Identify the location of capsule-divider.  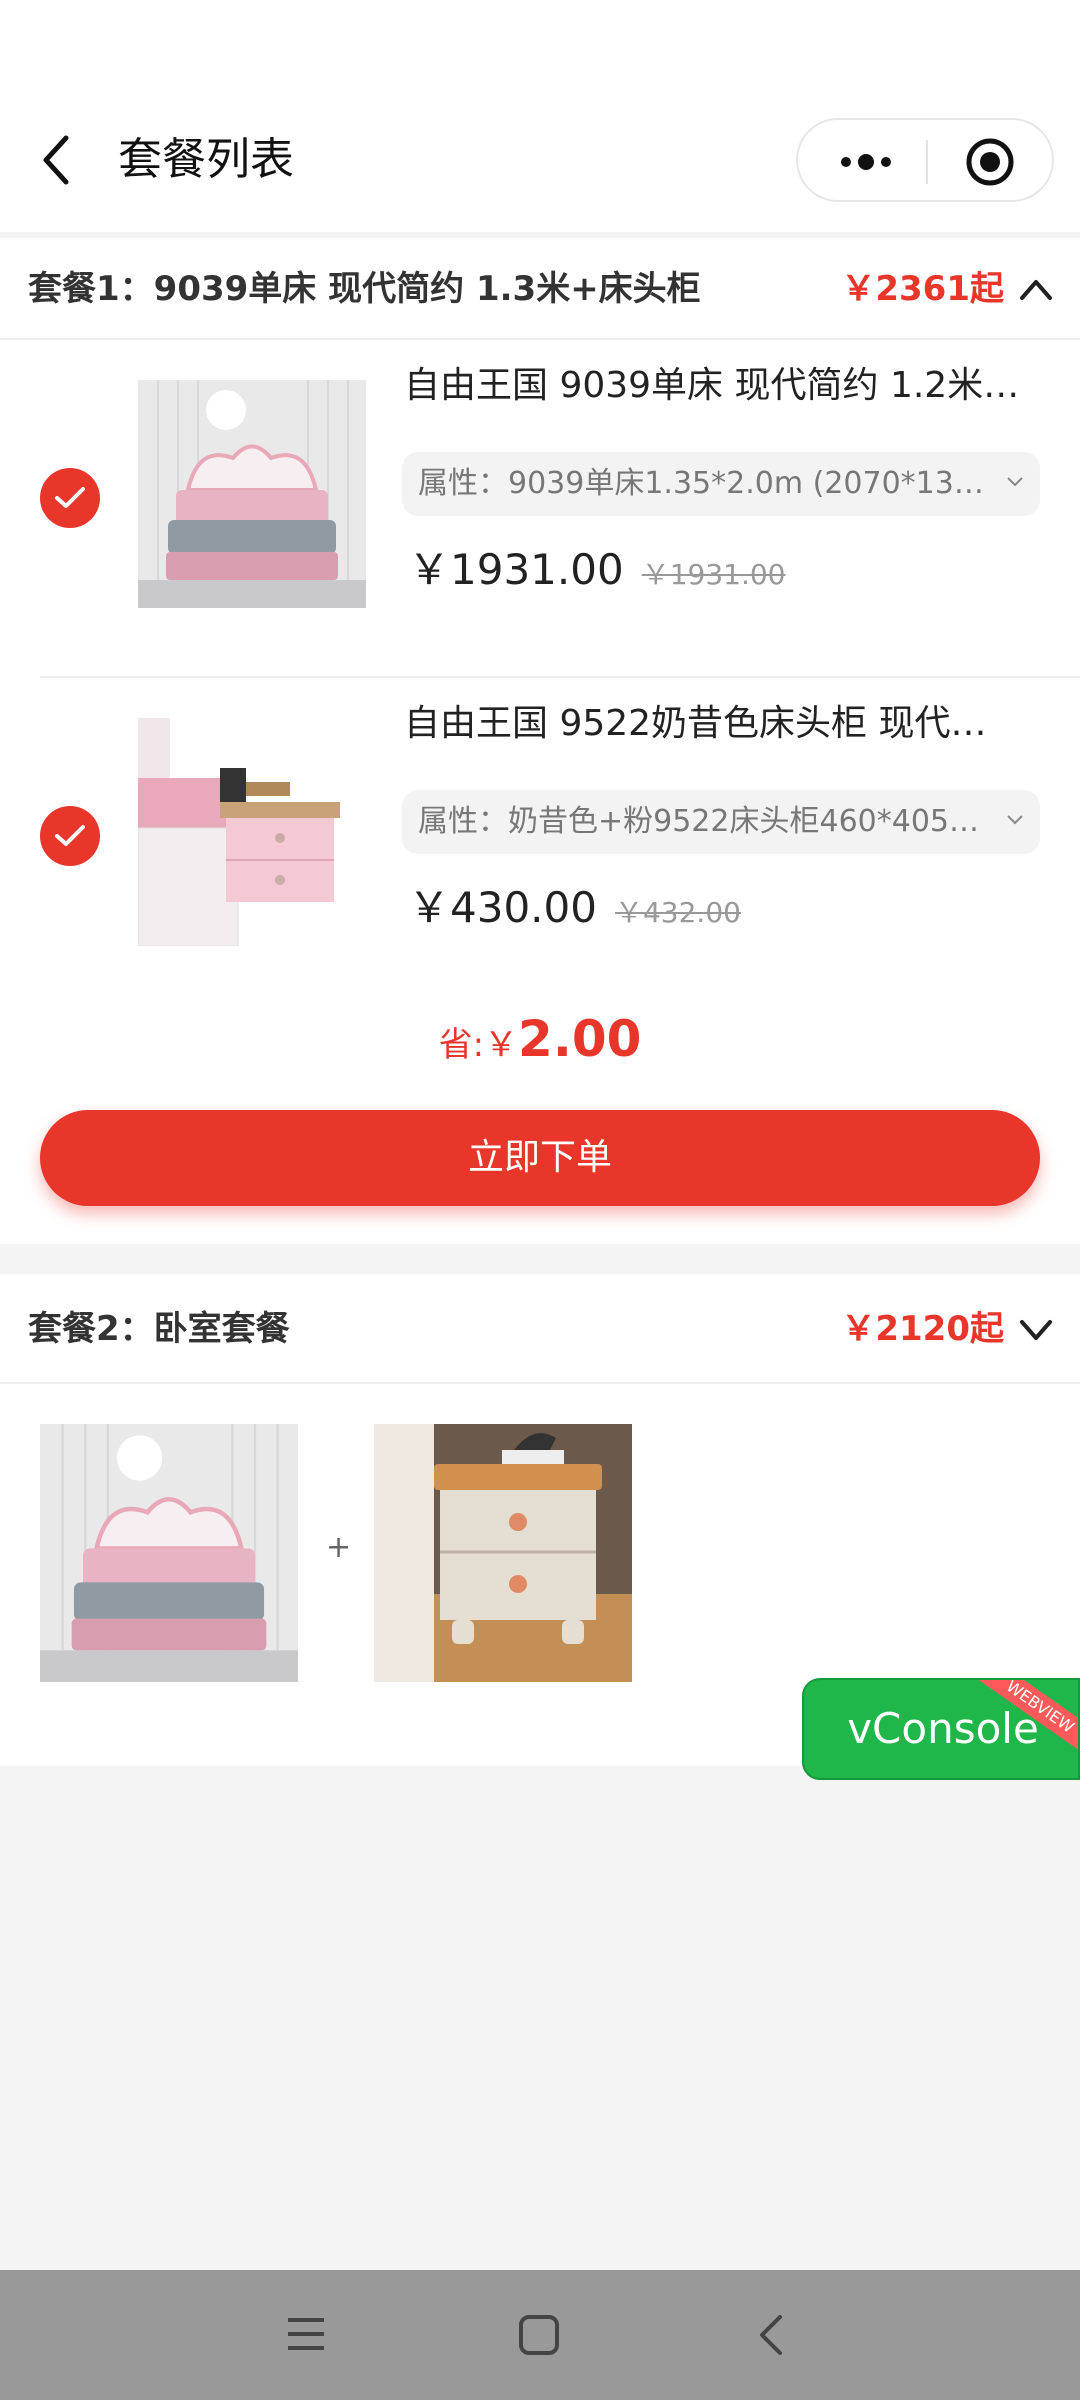
(927, 162).